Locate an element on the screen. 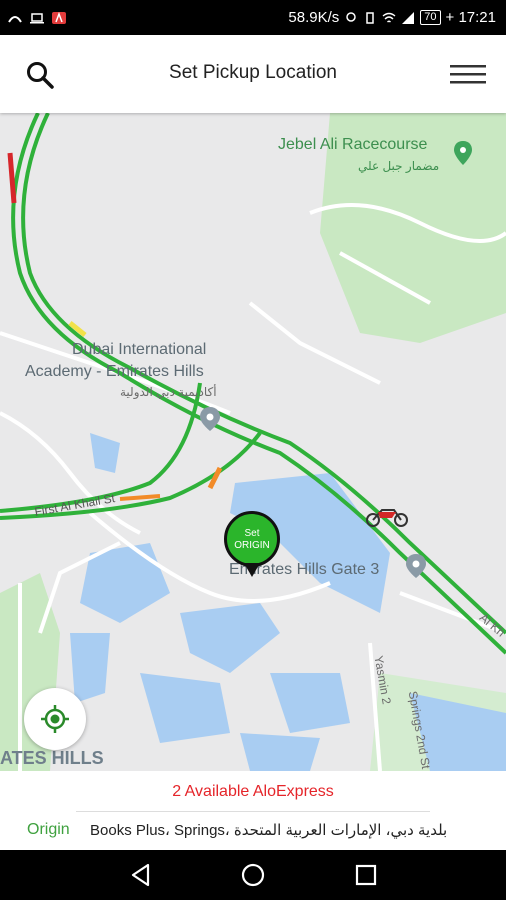  my-location-button is located at coordinates (55, 719).